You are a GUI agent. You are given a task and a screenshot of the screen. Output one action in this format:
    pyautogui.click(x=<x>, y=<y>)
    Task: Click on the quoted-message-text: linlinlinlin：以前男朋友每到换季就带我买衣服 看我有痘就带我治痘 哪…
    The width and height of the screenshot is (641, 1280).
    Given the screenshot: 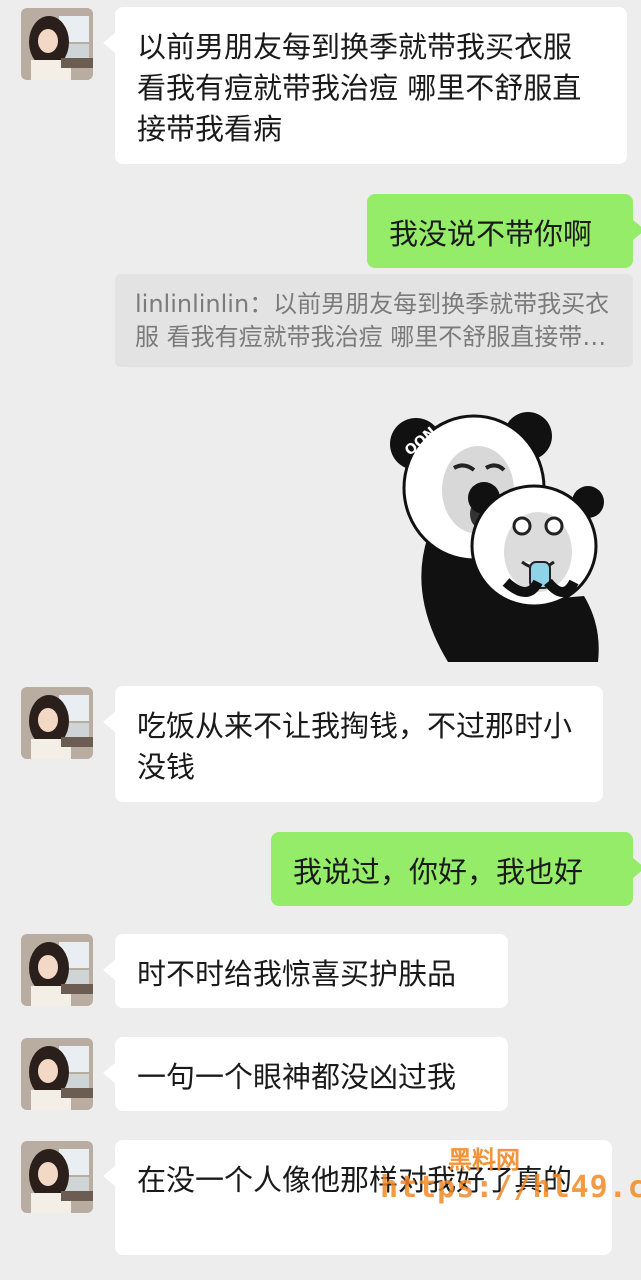 What is the action you would take?
    pyautogui.click(x=372, y=320)
    